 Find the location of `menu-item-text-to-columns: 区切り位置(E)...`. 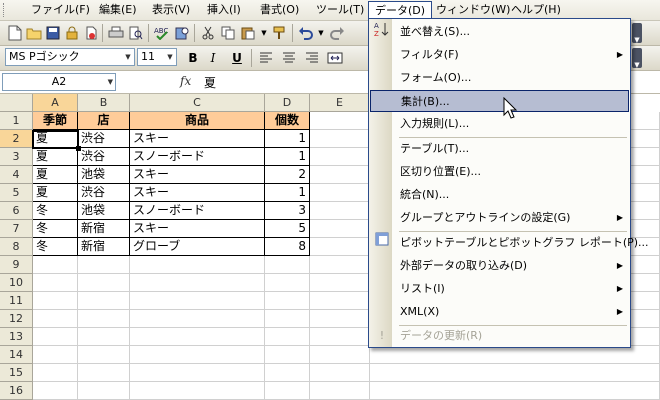

menu-item-text-to-columns: 区切り位置(E)... is located at coordinates (499, 172).